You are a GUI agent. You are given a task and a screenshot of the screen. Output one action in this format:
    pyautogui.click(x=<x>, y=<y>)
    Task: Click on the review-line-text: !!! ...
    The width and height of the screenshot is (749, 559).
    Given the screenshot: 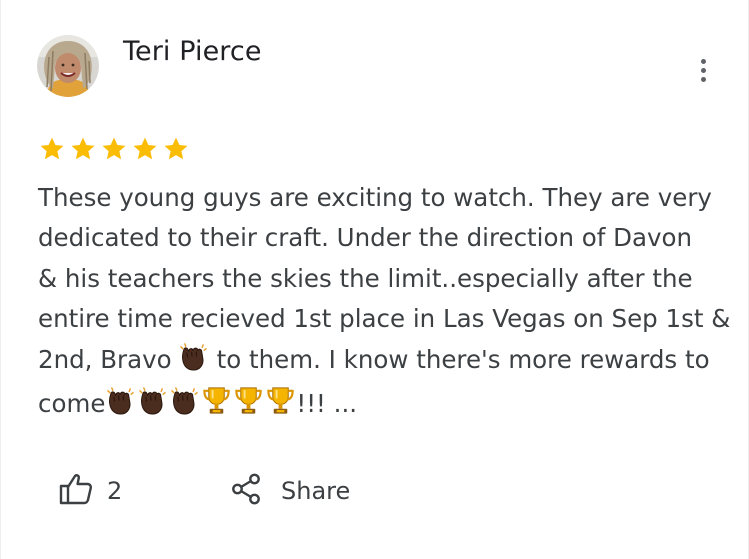 What is the action you would take?
    pyautogui.click(x=327, y=404)
    